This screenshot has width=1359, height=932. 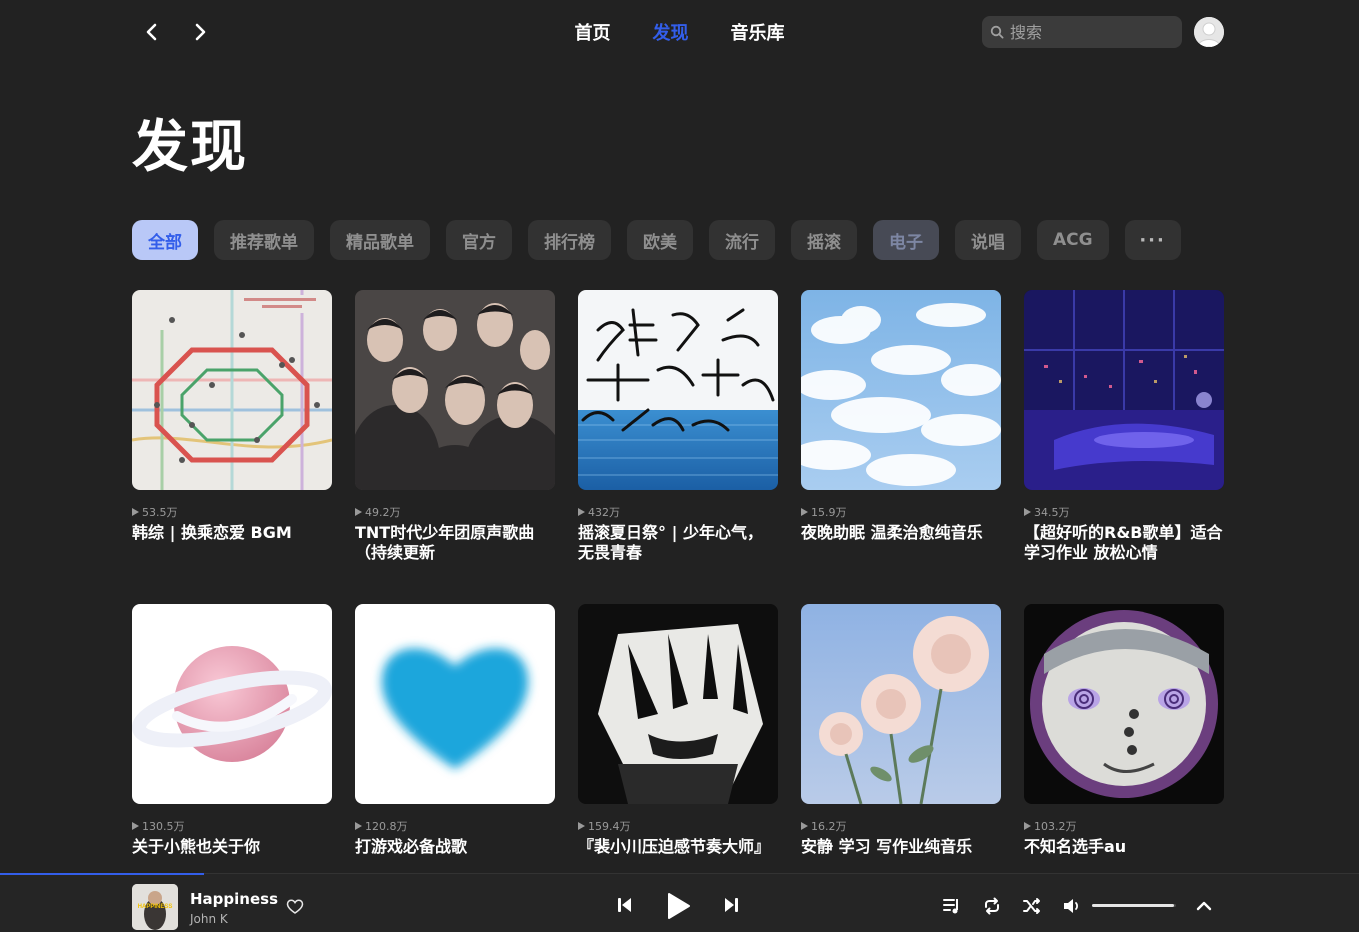 I want to click on play-count: 15.9万, so click(x=901, y=512).